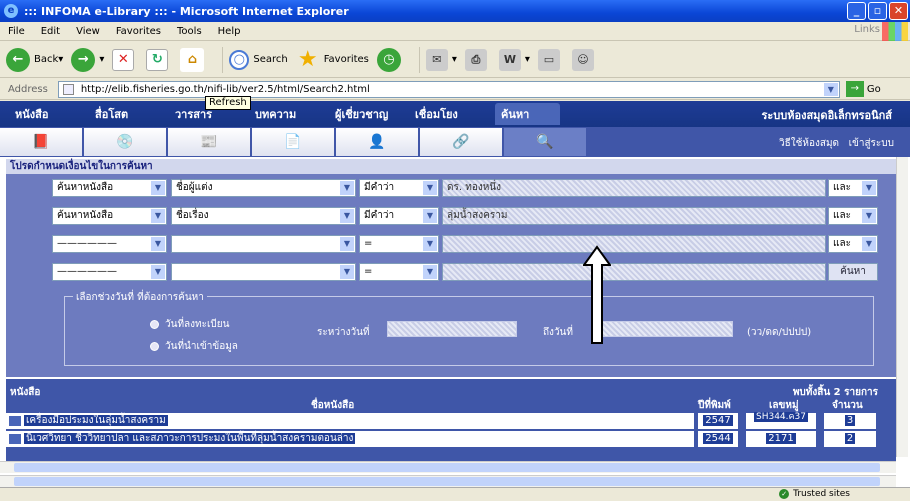  What do you see at coordinates (125, 142) in the screenshot?
I see `disc-icon: 💿` at bounding box center [125, 142].